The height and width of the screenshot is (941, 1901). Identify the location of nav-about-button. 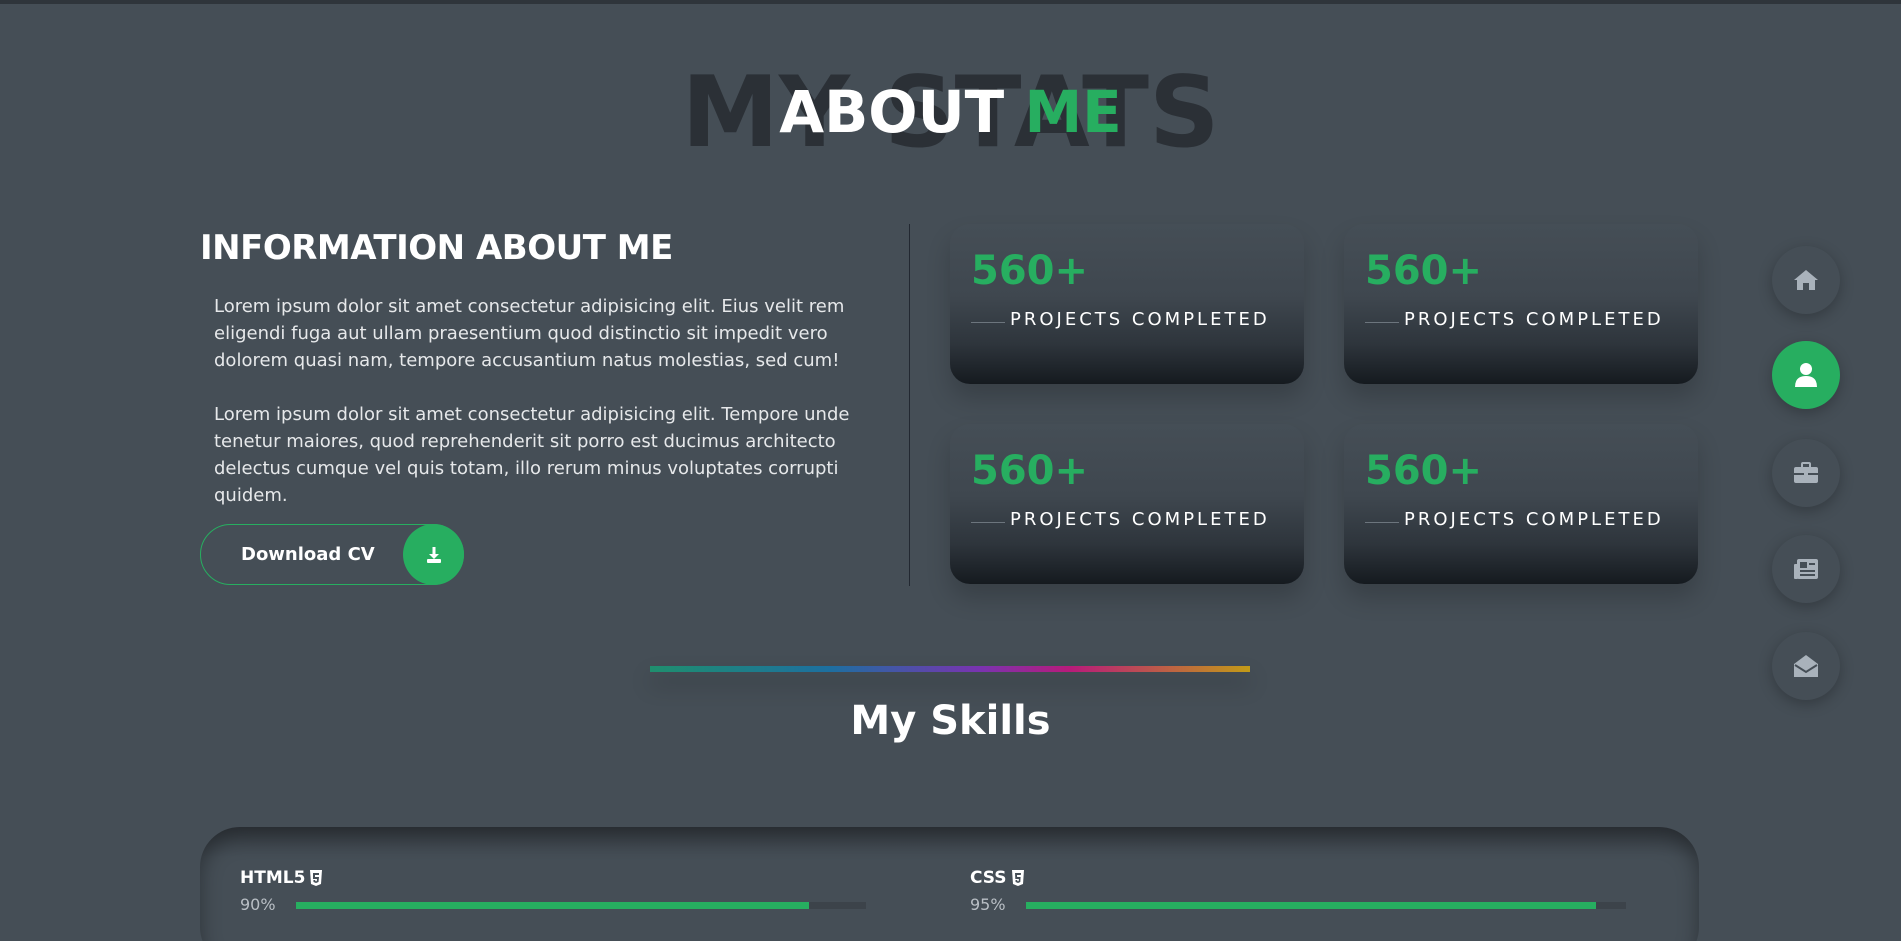
(1806, 375).